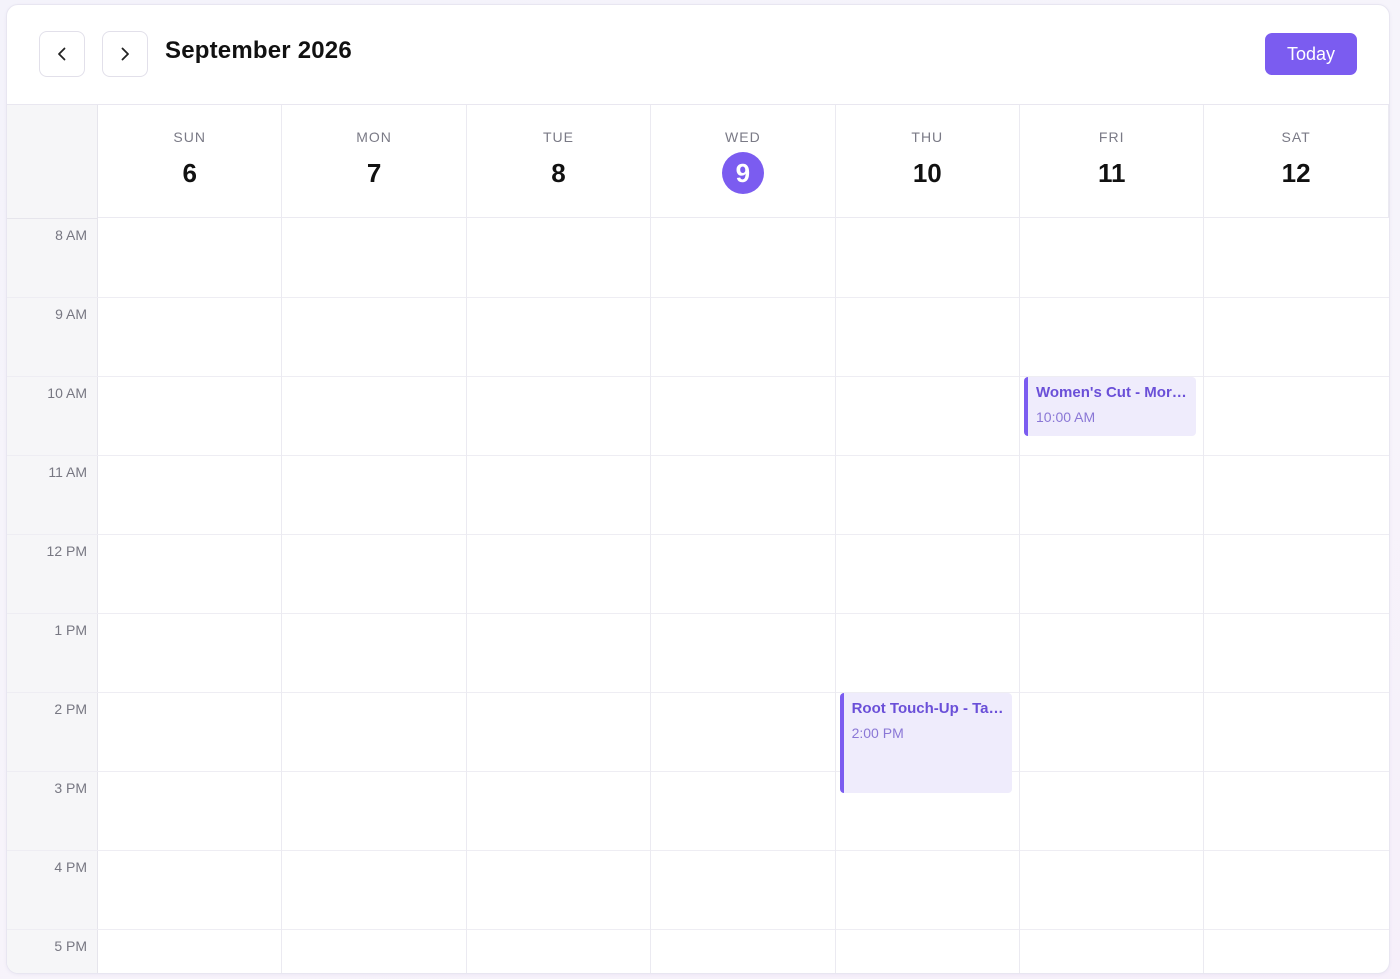  I want to click on next-week-button, so click(125, 54).